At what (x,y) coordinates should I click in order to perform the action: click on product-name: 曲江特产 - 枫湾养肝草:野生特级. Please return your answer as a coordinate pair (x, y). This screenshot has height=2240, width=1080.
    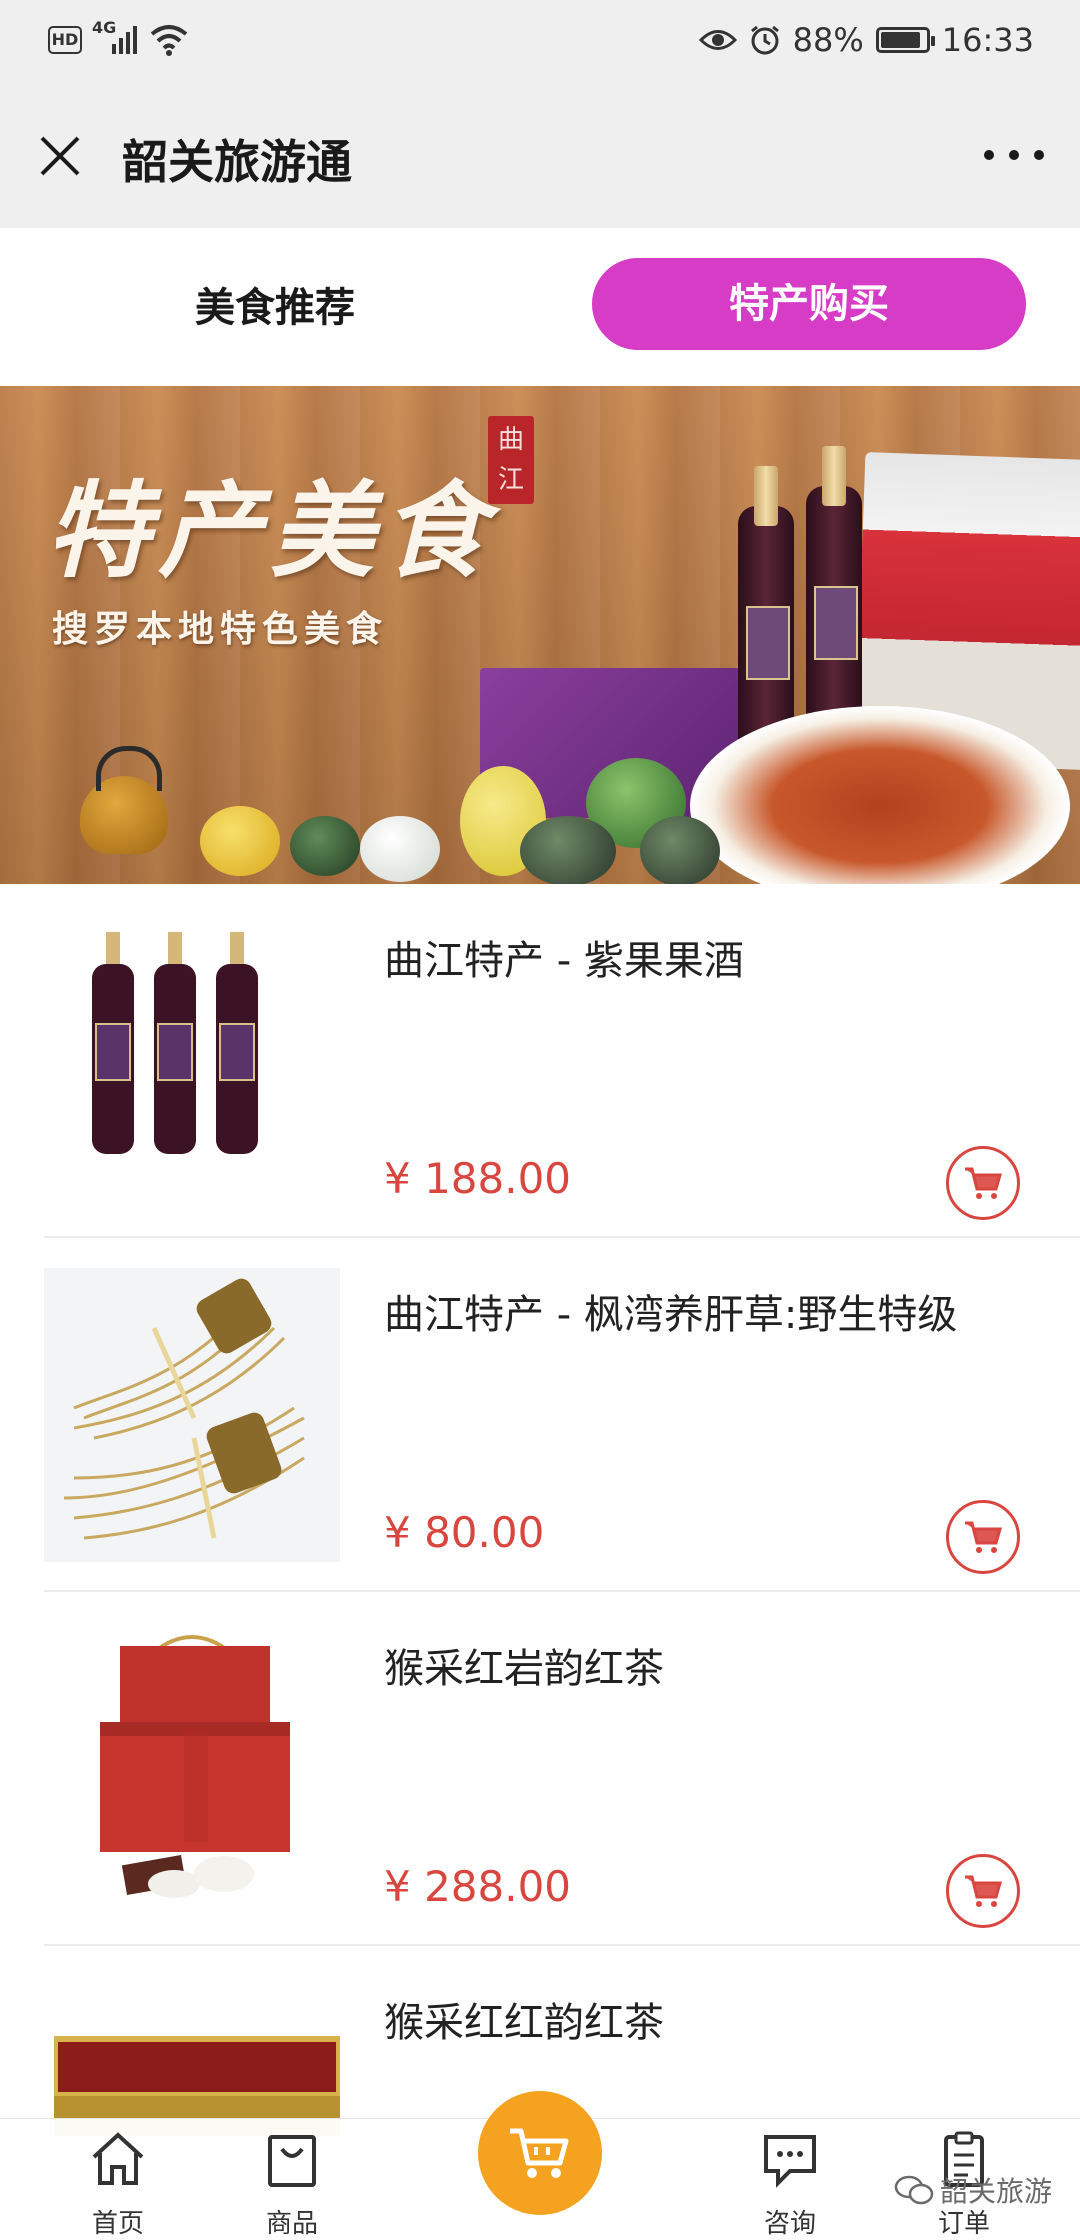
    Looking at the image, I should click on (670, 1311).